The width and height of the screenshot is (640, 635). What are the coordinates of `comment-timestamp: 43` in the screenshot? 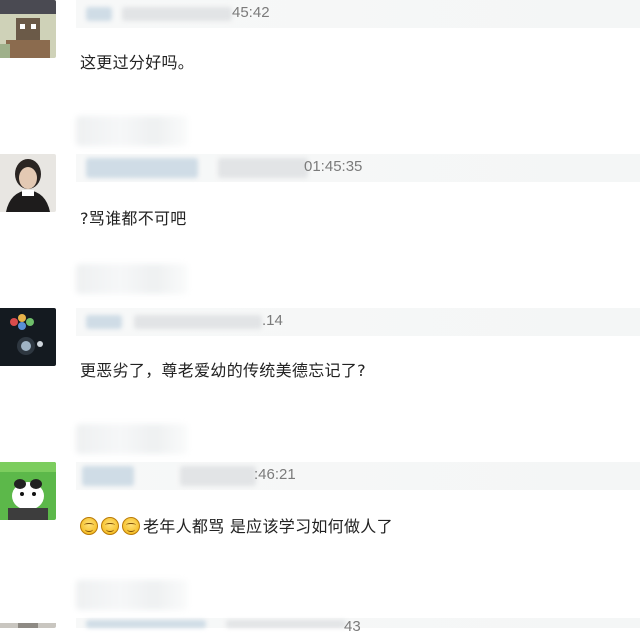 It's located at (352, 626).